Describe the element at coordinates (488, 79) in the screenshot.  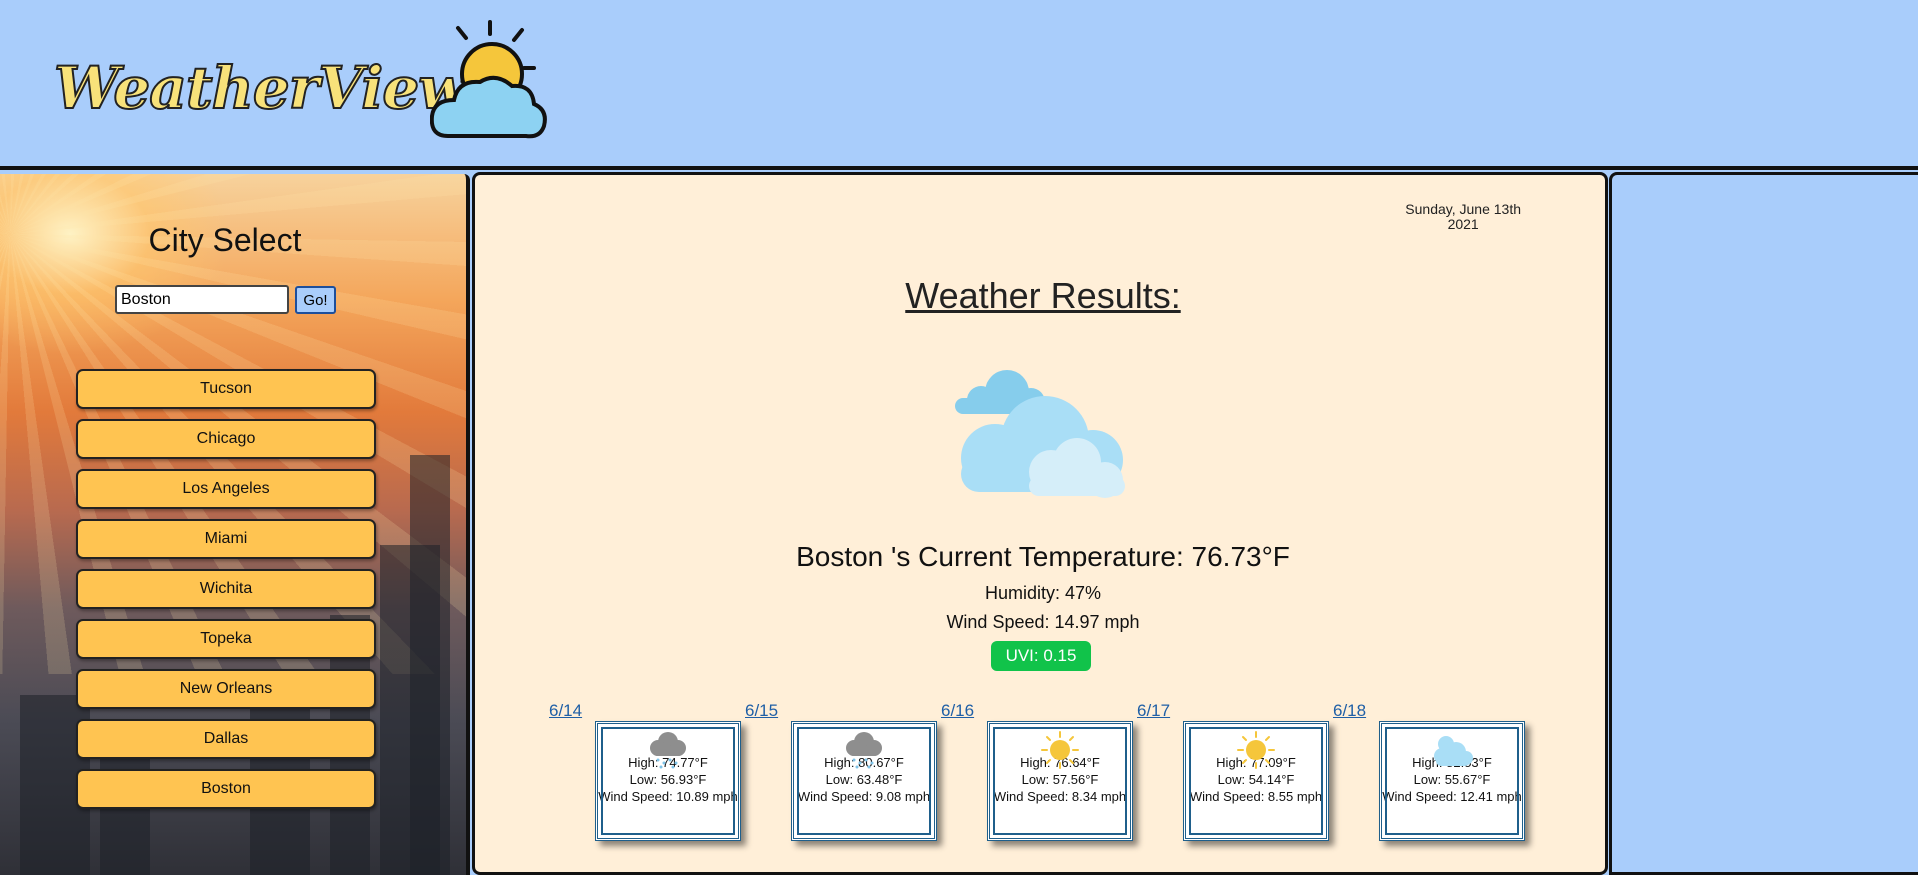
I see `sun-cloud-logo-icon` at that location.